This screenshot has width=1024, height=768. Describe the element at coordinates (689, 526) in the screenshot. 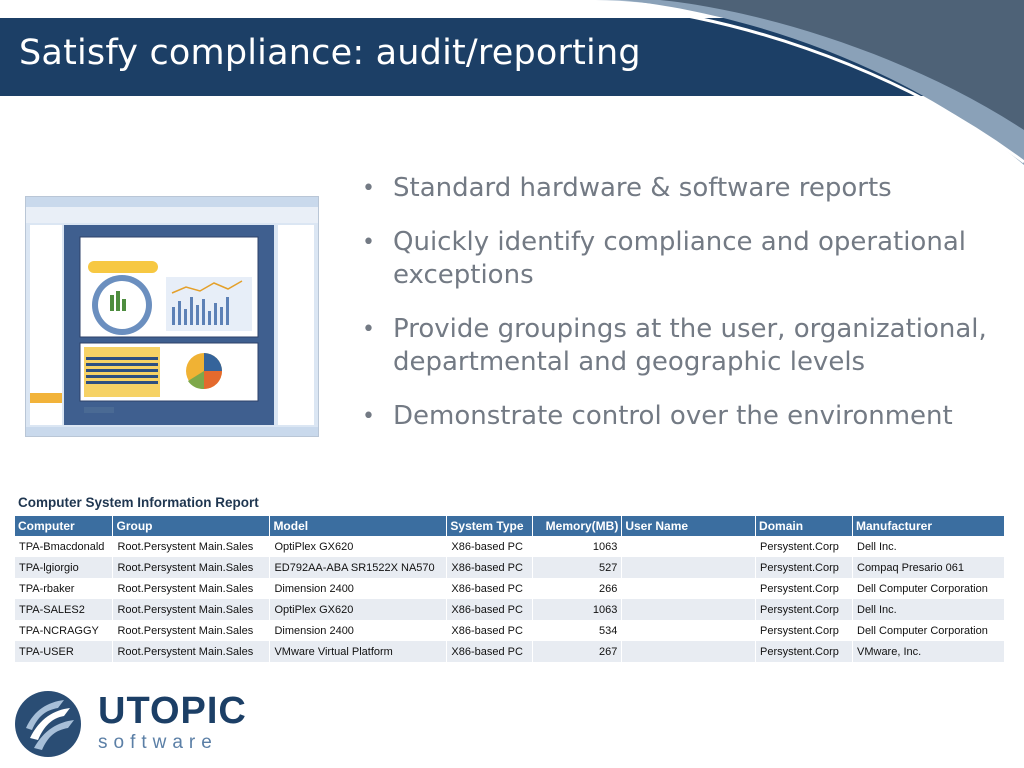

I see `column-header: User Name` at that location.